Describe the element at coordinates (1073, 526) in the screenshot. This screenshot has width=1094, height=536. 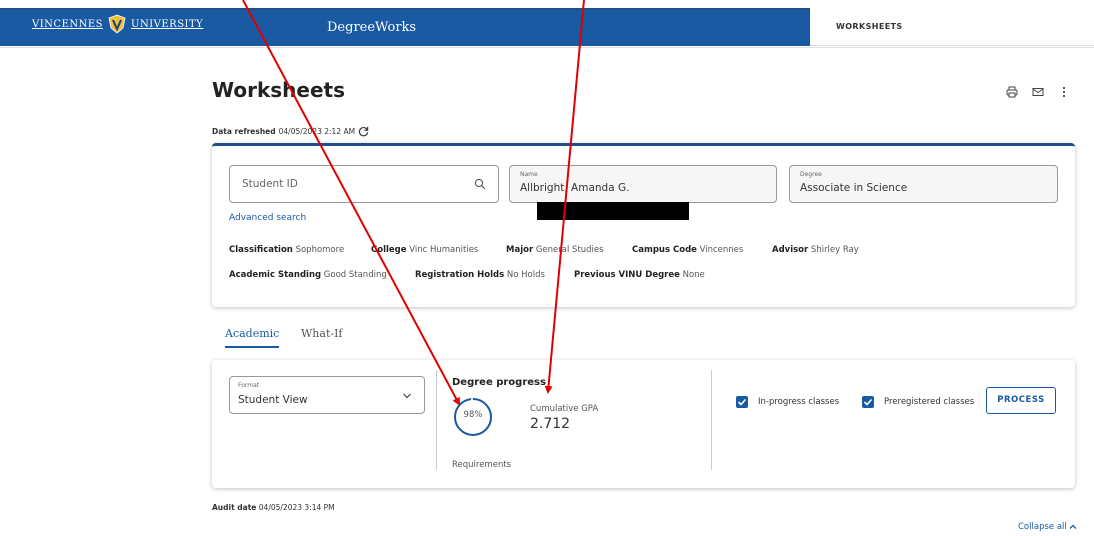
I see `chevron-up-icon` at that location.